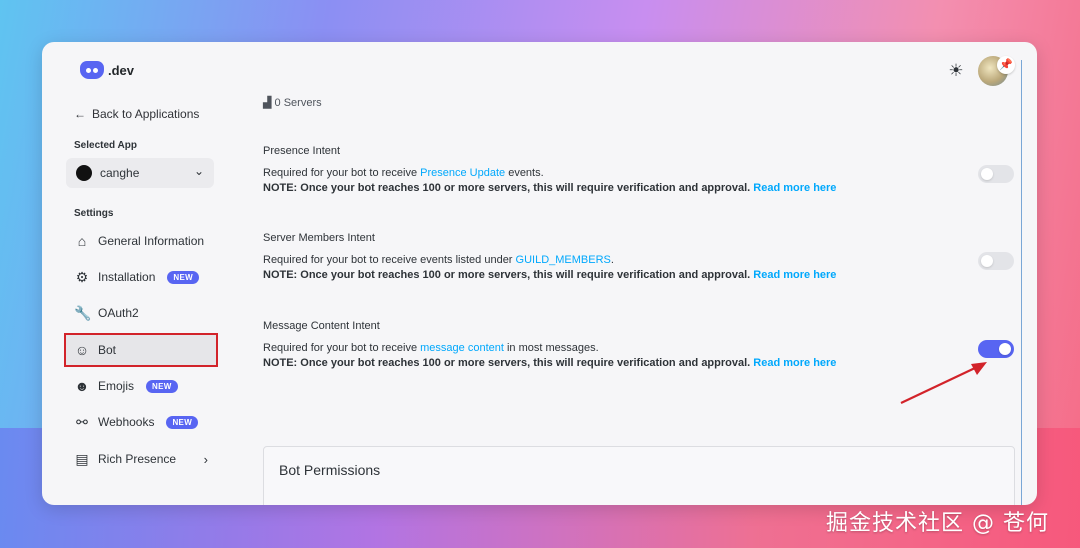  What do you see at coordinates (84, 173) in the screenshot?
I see `app-avatar` at bounding box center [84, 173].